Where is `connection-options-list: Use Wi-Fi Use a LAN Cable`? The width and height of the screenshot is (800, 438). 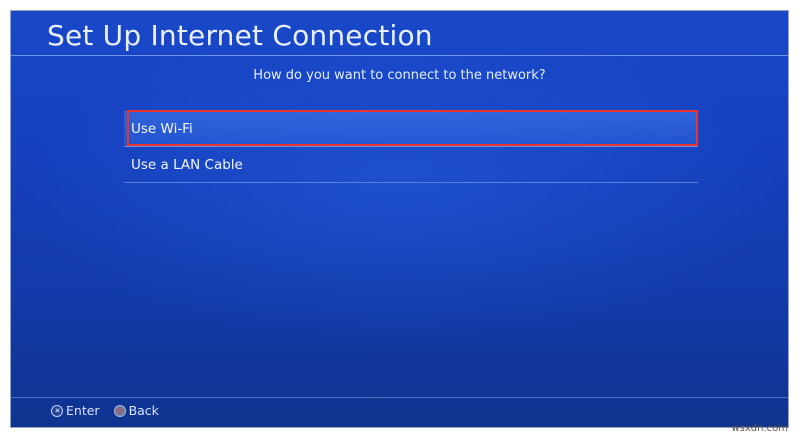
connection-options-list: Use Wi-Fi Use a LAN Cable is located at coordinates (411, 147).